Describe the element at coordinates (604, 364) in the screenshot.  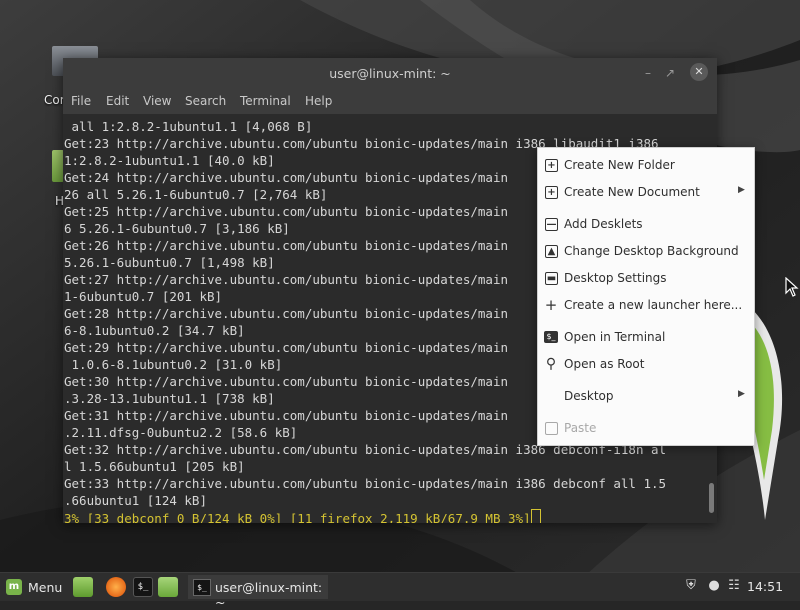
I see `menu-item-label: Open as Root` at that location.